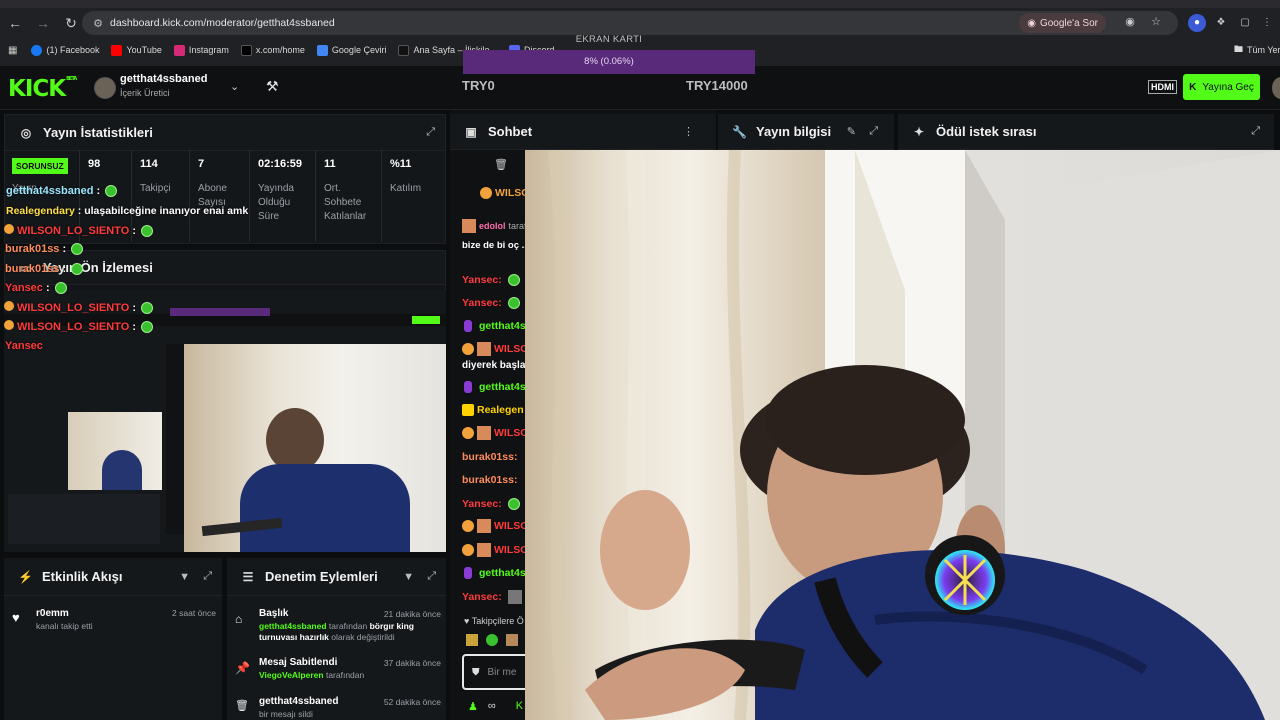 The image size is (1280, 720). I want to click on chat-input: ⛊ Bir me, so click(497, 672).